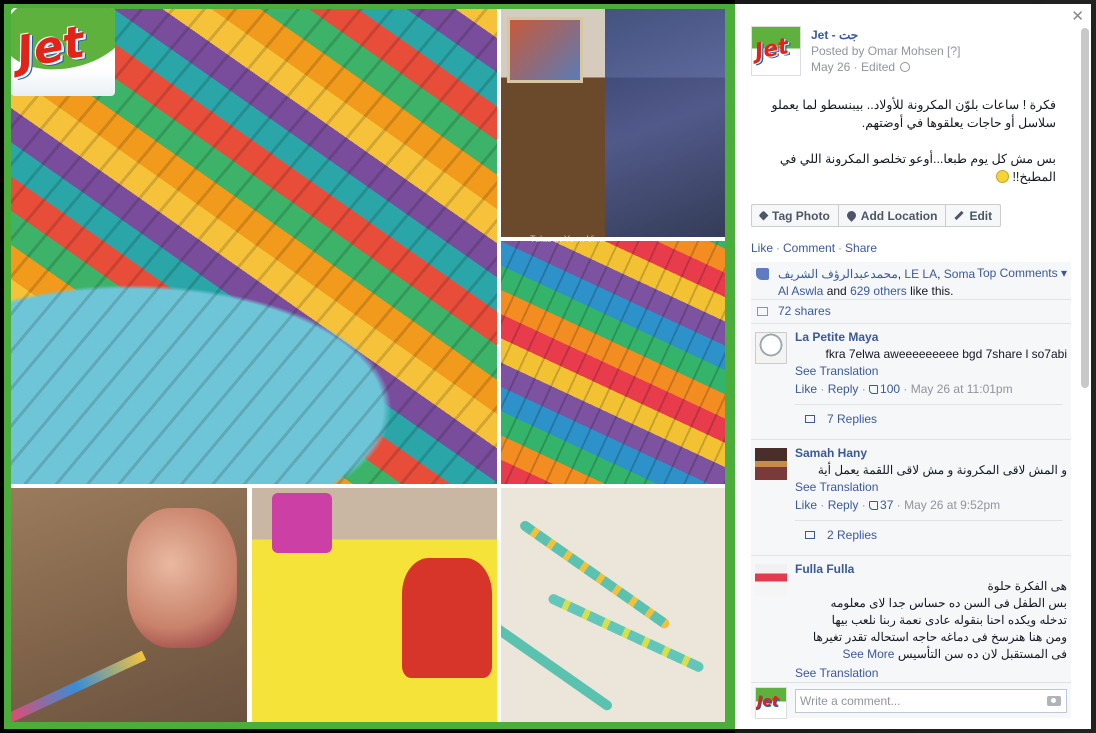 Image resolution: width=1096 pixels, height=733 pixels. I want to click on comment-time: May 26 at 11:01pm, so click(962, 389).